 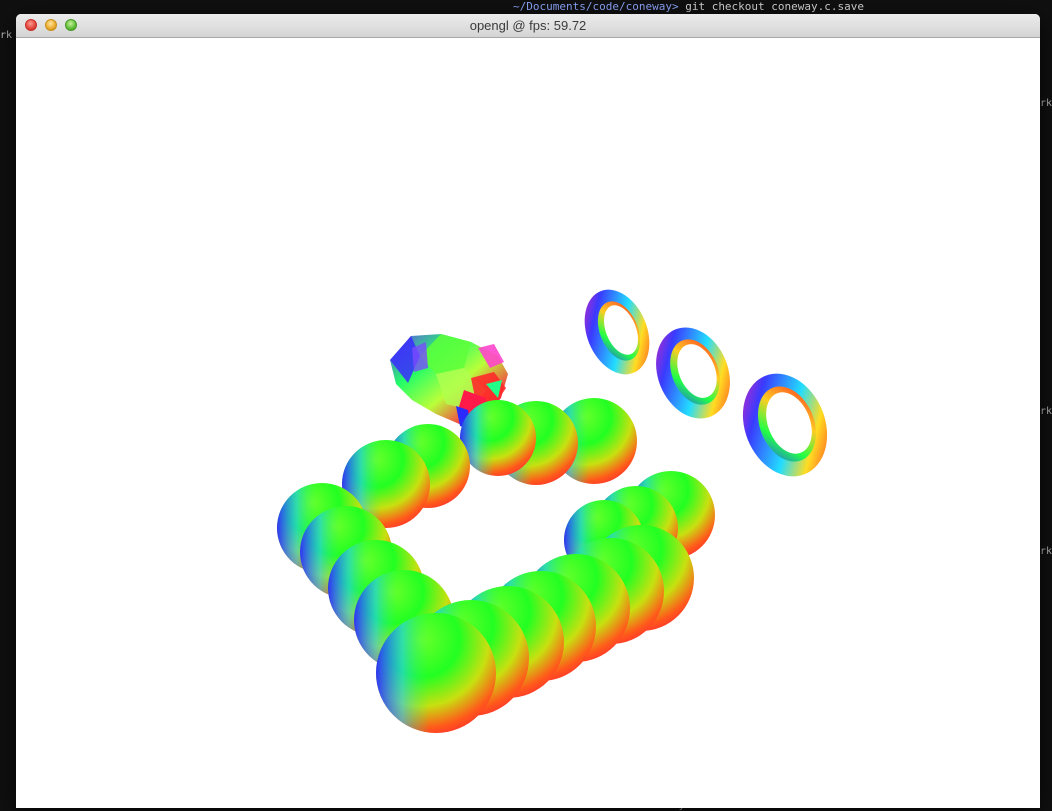 I want to click on terminal-prompt: ~/Documents/code/coneway>, so click(x=596, y=6).